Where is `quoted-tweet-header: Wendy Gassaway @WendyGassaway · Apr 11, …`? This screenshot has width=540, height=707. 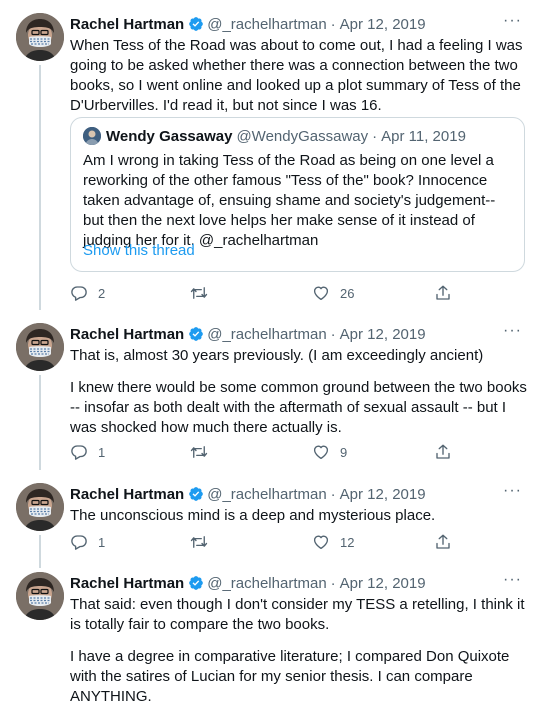
quoted-tweet-header: Wendy Gassaway @WendyGassaway · Apr 11, … is located at coordinates (274, 136).